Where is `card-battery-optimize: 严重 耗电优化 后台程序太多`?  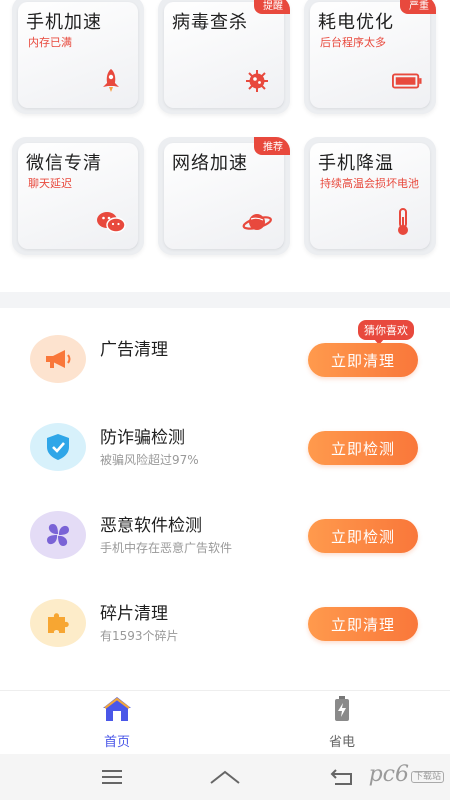
card-battery-optimize: 严重 耗电优化 后台程序太多 is located at coordinates (370, 57).